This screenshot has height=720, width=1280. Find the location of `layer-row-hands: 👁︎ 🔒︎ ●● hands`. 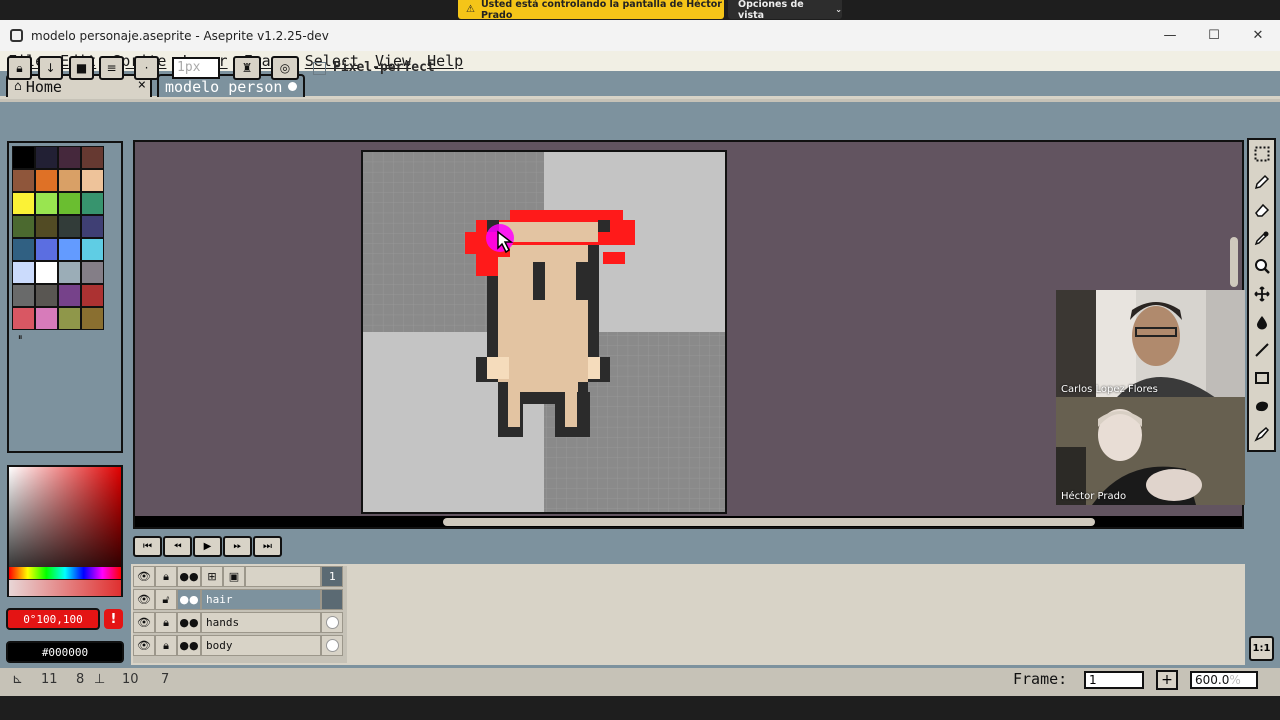

layer-row-hands: 👁︎ 🔒︎ ●● hands is located at coordinates (238, 622).